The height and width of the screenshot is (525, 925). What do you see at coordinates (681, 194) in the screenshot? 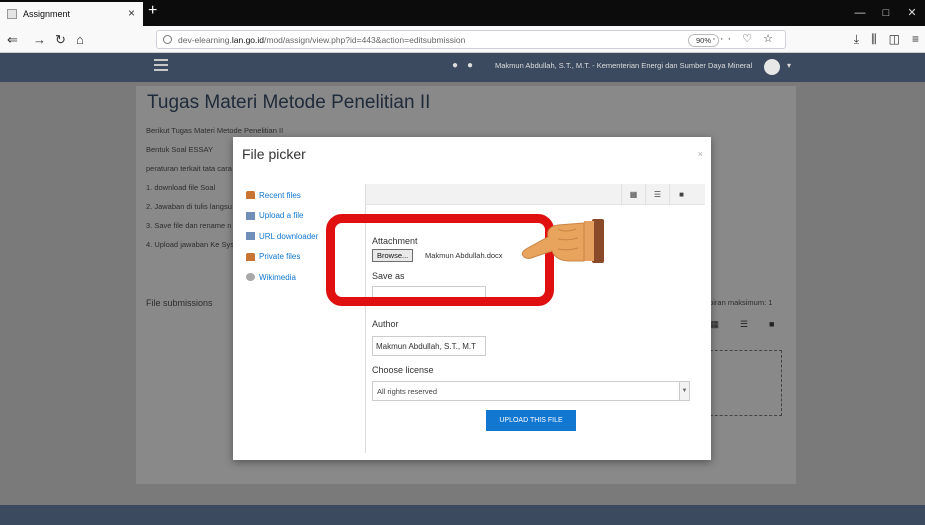
I see `folder-view-icon: ■` at bounding box center [681, 194].